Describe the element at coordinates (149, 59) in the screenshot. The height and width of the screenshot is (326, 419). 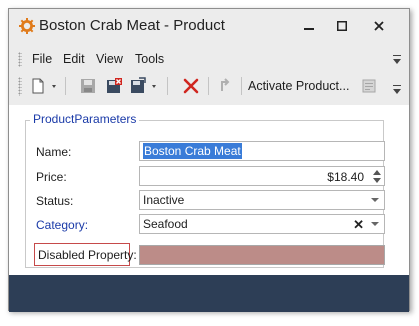
I see `menu-tools: Tools` at that location.